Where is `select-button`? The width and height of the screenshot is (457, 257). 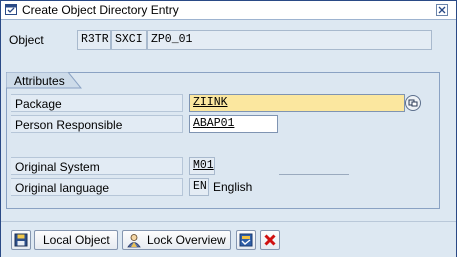
select-button is located at coordinates (246, 240).